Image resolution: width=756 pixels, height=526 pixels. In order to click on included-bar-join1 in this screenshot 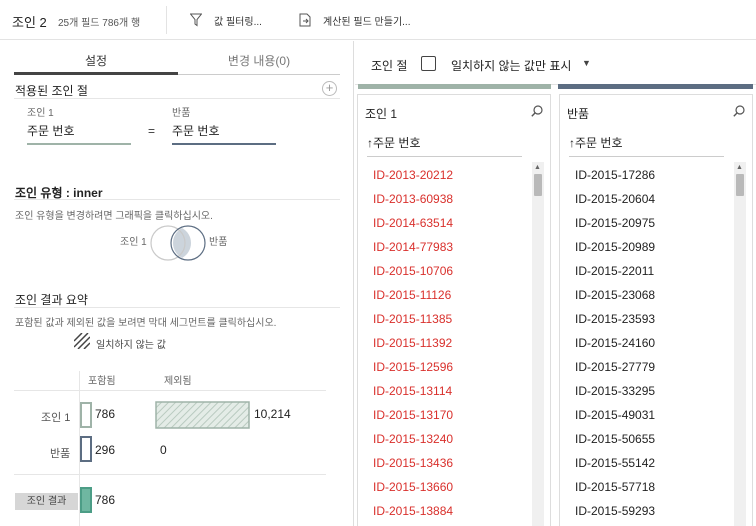, I will do `click(86, 415)`.